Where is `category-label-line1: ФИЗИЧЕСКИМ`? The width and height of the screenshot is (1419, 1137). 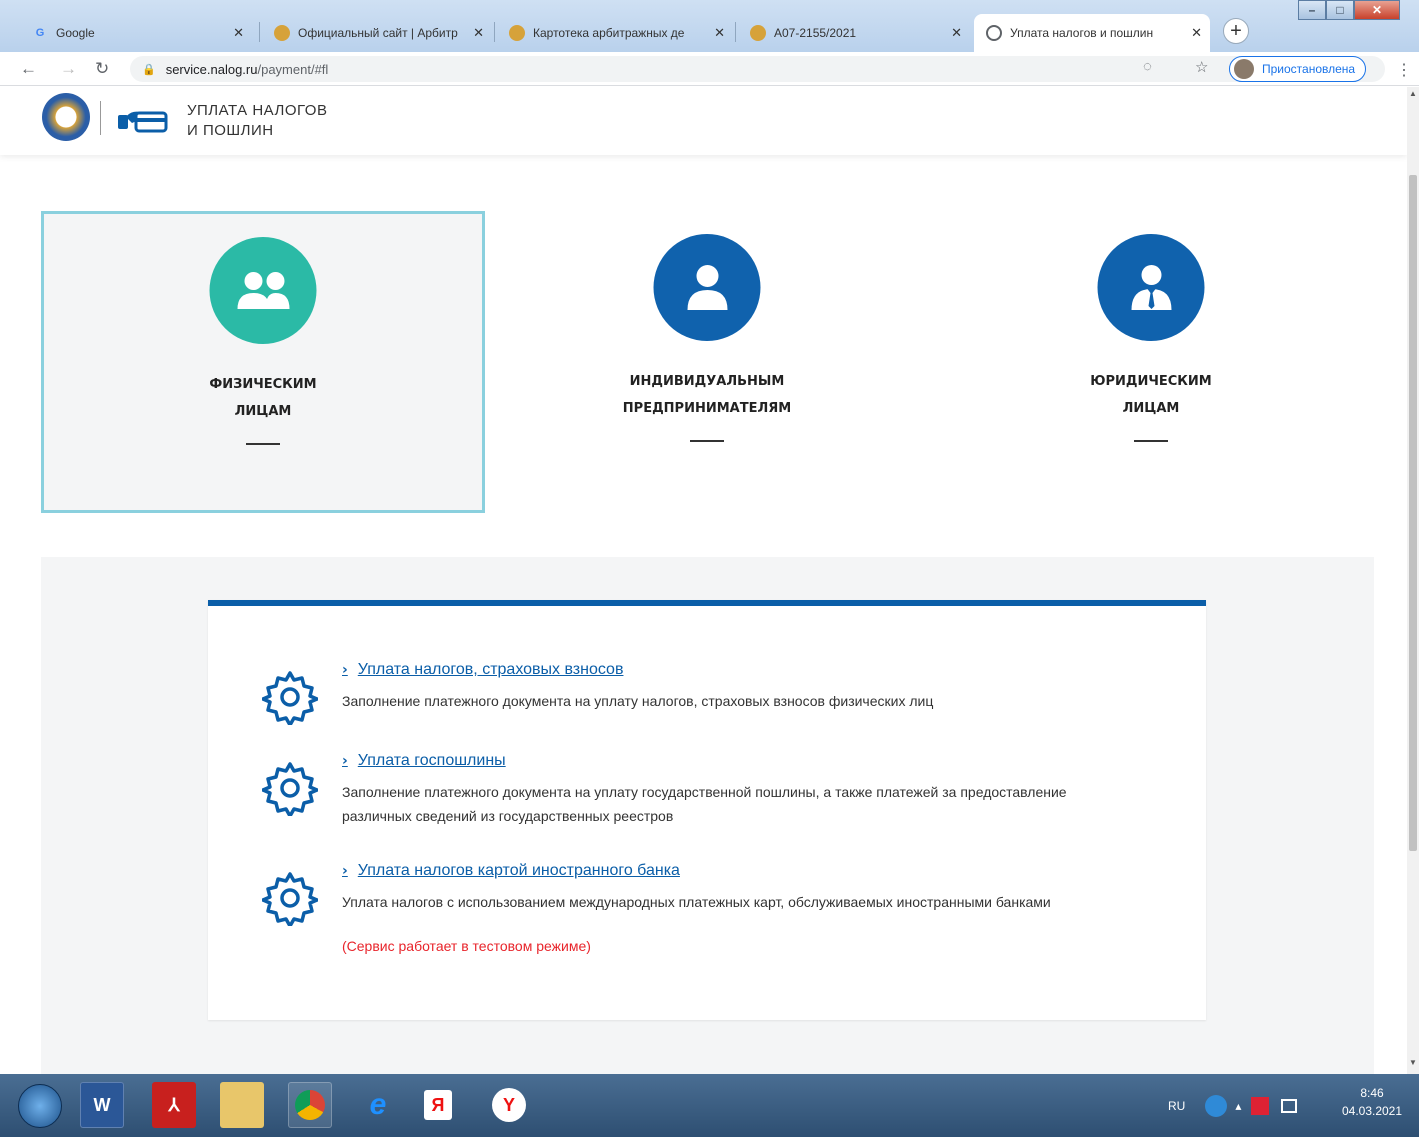 category-label-line1: ФИЗИЧЕСКИМ is located at coordinates (263, 384).